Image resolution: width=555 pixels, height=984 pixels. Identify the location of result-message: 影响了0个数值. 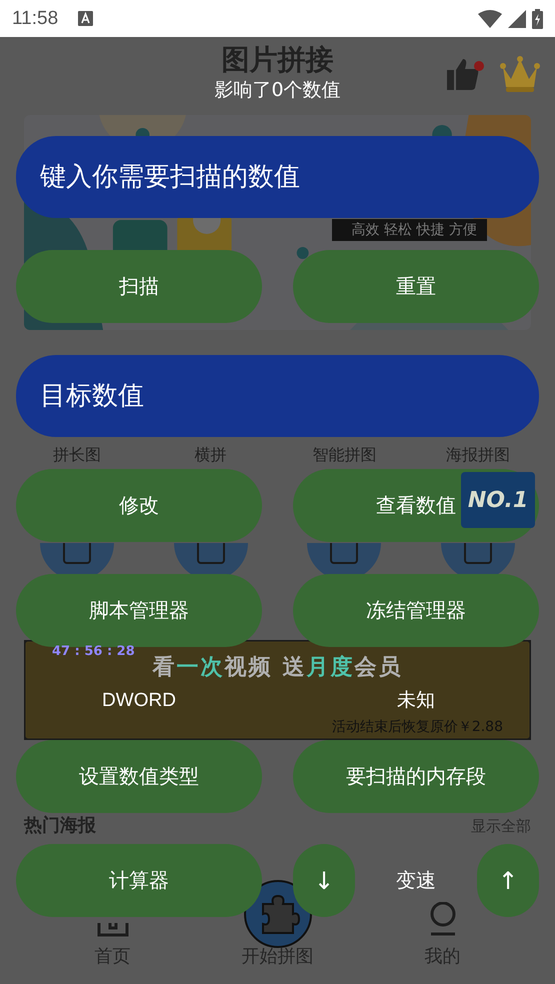
(277, 90).